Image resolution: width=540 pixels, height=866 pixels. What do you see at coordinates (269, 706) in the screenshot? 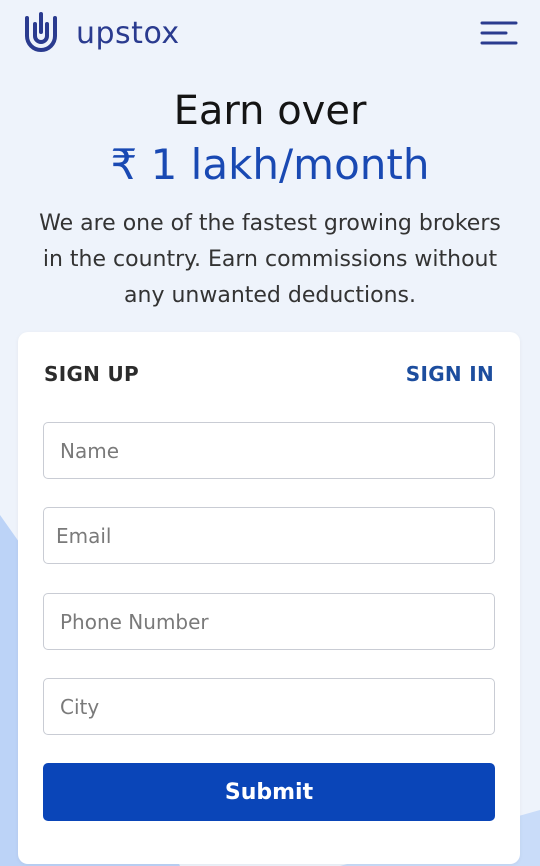
I see `city-input` at bounding box center [269, 706].